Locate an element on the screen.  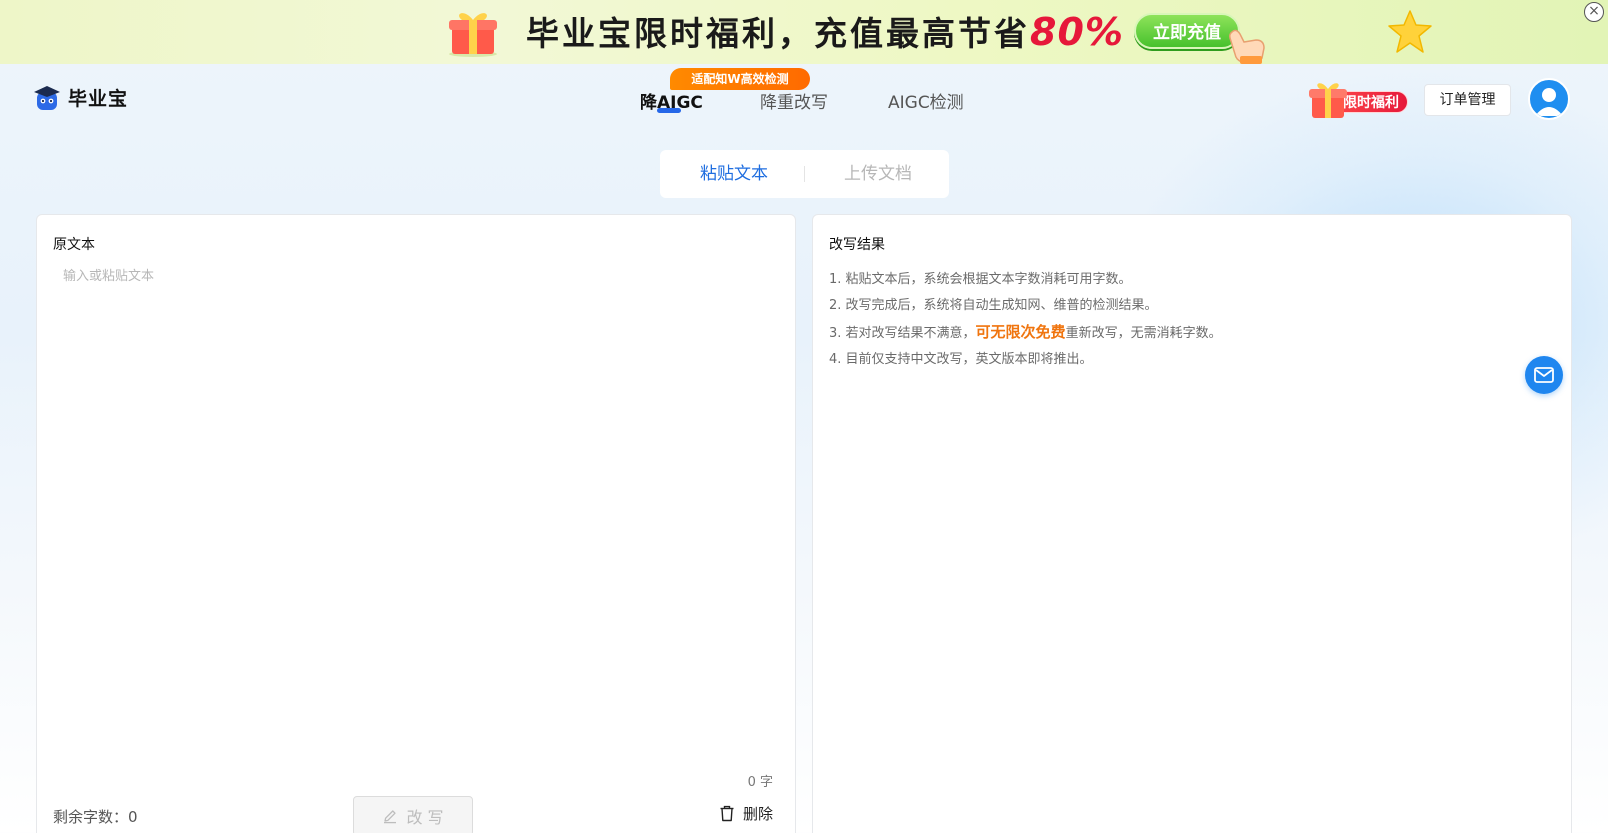
tip-item: 3. 若对改写结果不满意，可无限次免费重新改写，无需消耗字数。 is located at coordinates (1025, 332).